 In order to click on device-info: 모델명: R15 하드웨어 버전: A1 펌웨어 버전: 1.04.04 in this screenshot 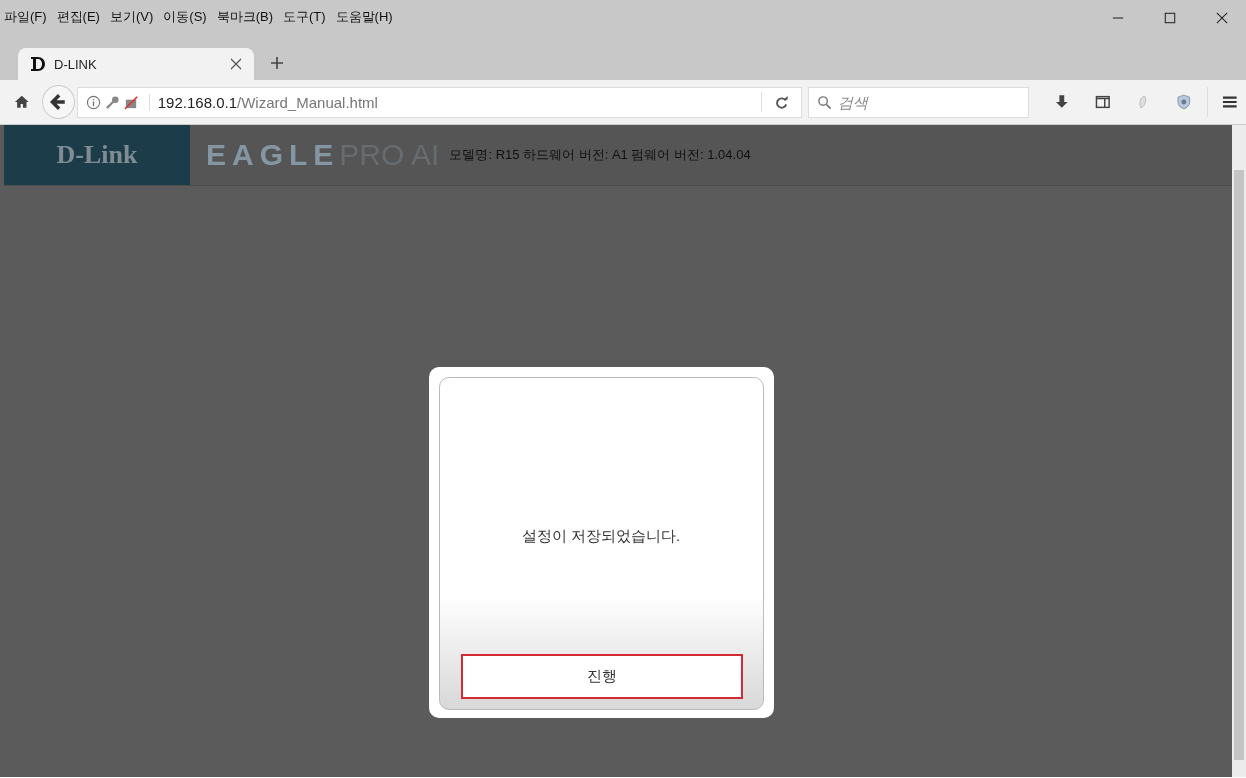, I will do `click(600, 155)`.